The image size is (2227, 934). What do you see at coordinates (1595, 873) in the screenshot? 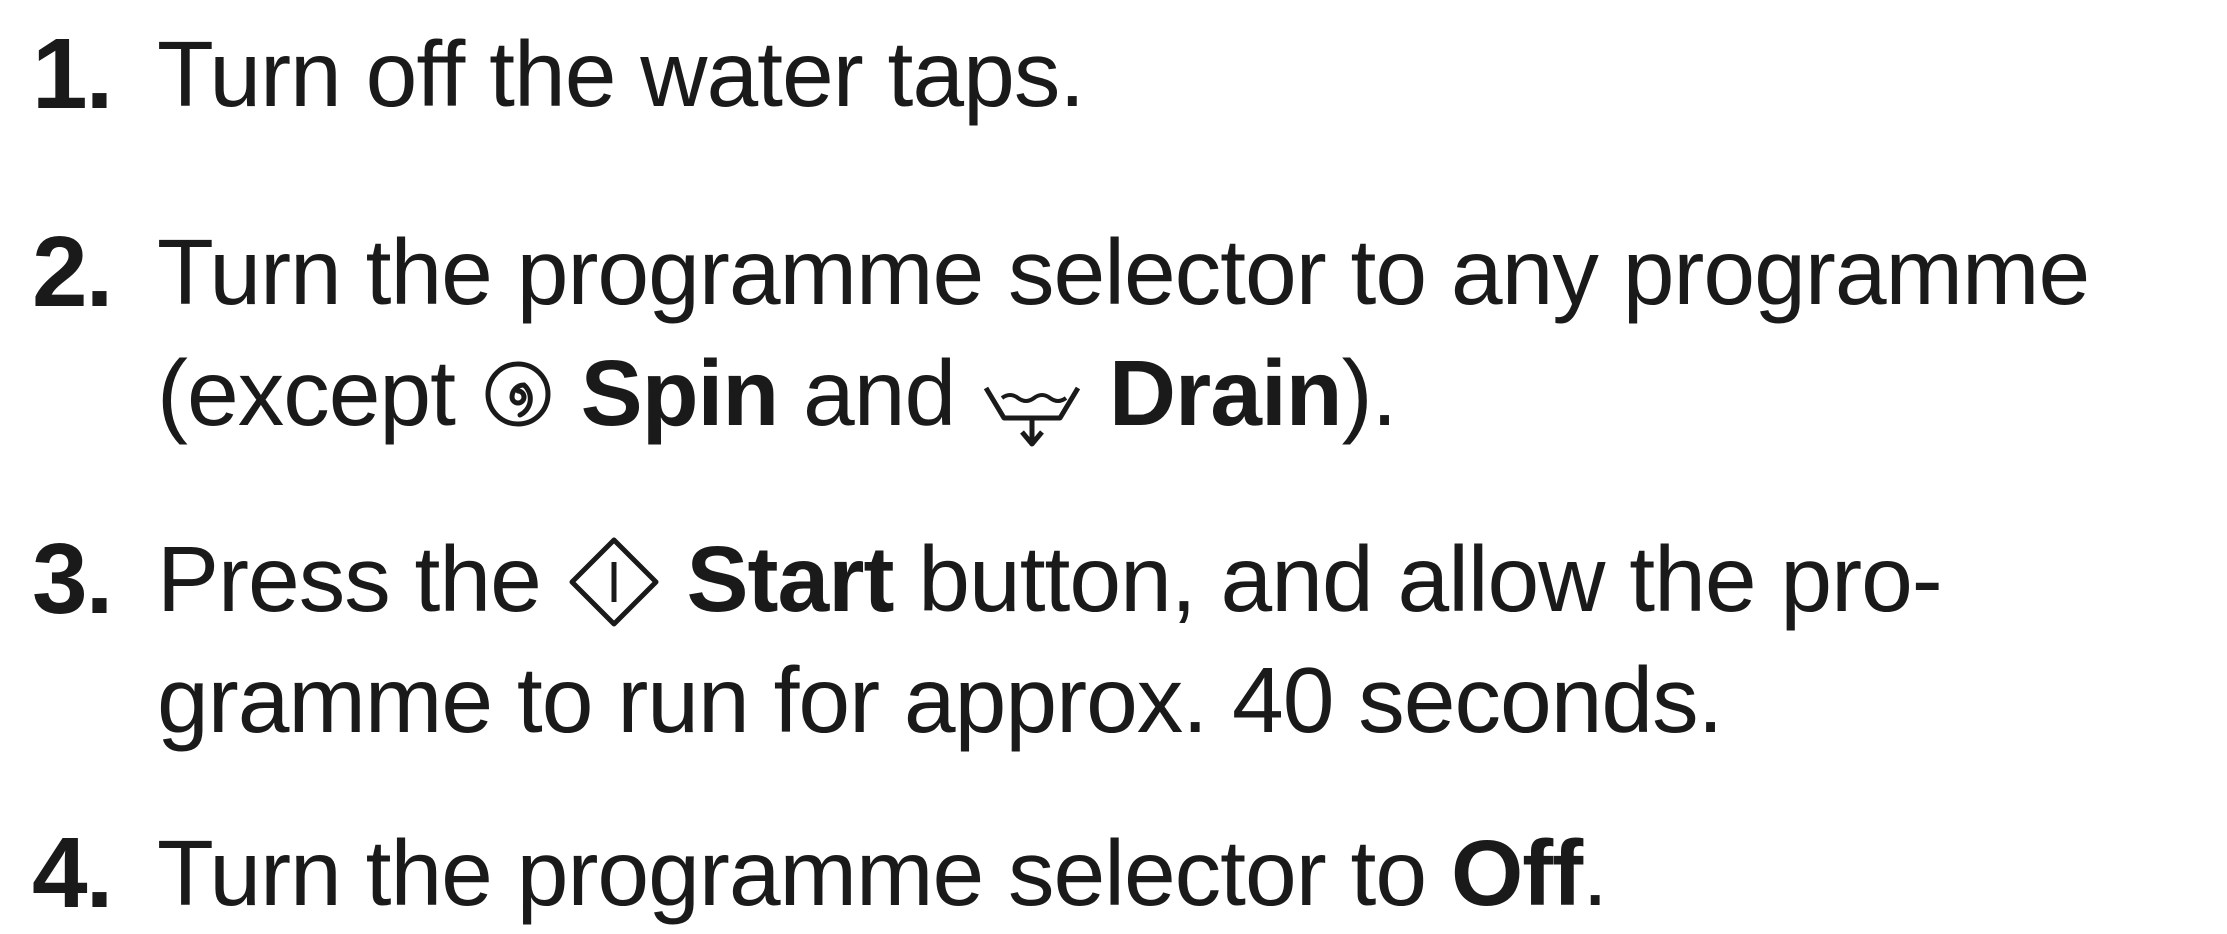
I see `step-4-period: .` at bounding box center [1595, 873].